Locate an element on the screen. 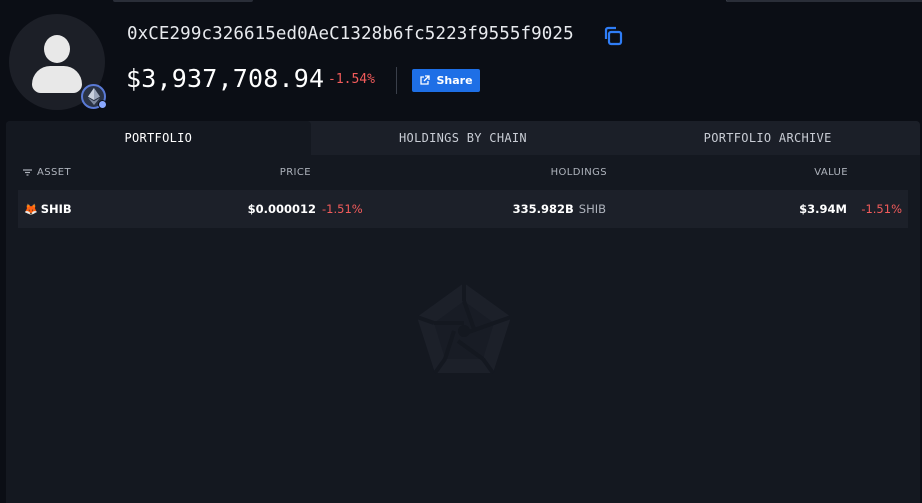 This screenshot has width=922, height=503. copy-icon is located at coordinates (613, 36).